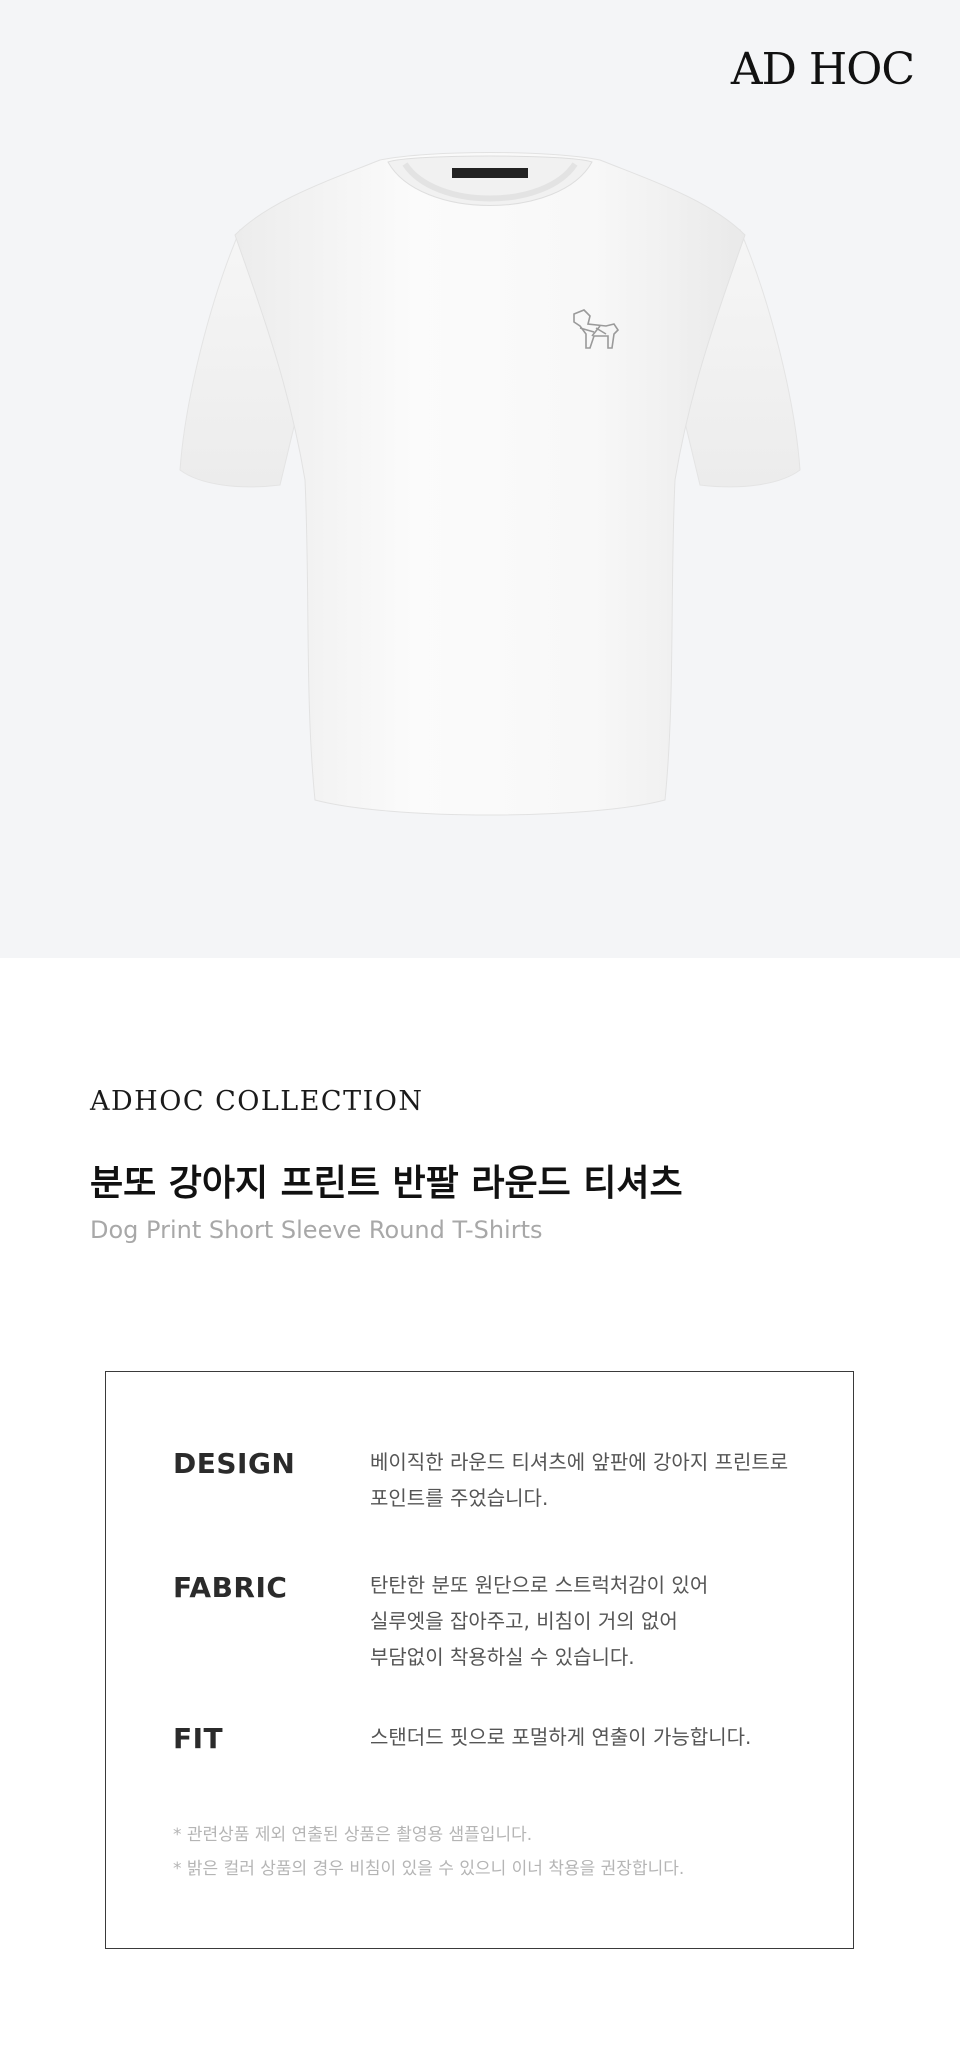  What do you see at coordinates (257, 1101) in the screenshot?
I see `collection-label: ADHOC COLLECTION` at bounding box center [257, 1101].